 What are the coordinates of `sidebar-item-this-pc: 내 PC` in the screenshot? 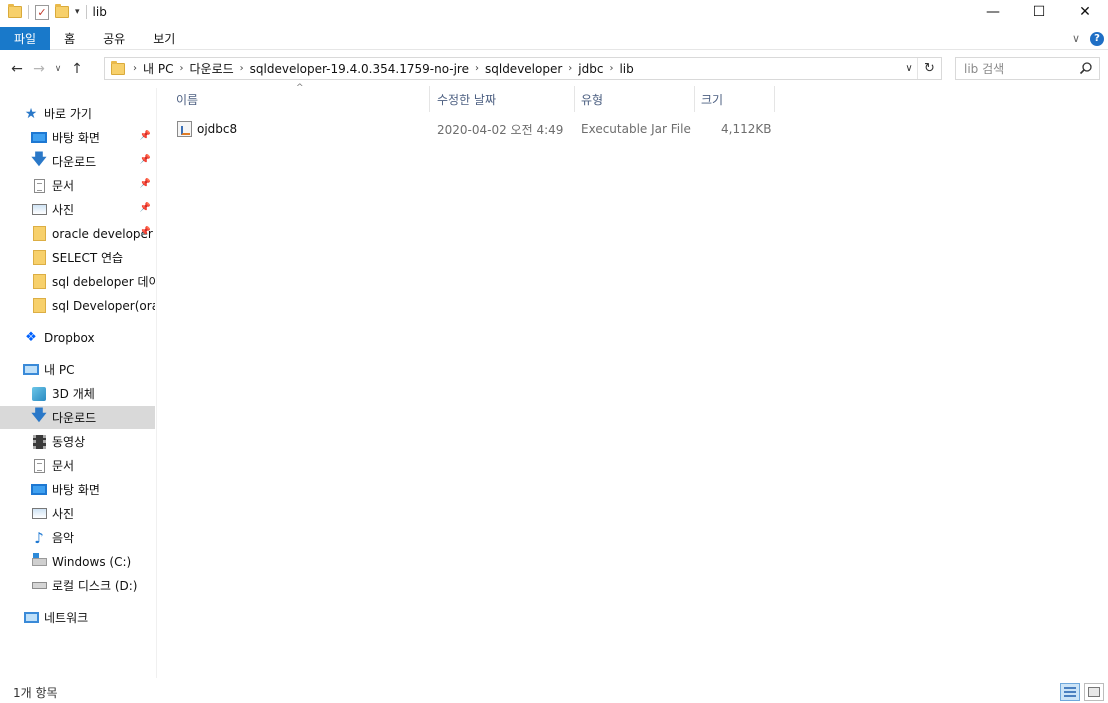 It's located at (77, 369).